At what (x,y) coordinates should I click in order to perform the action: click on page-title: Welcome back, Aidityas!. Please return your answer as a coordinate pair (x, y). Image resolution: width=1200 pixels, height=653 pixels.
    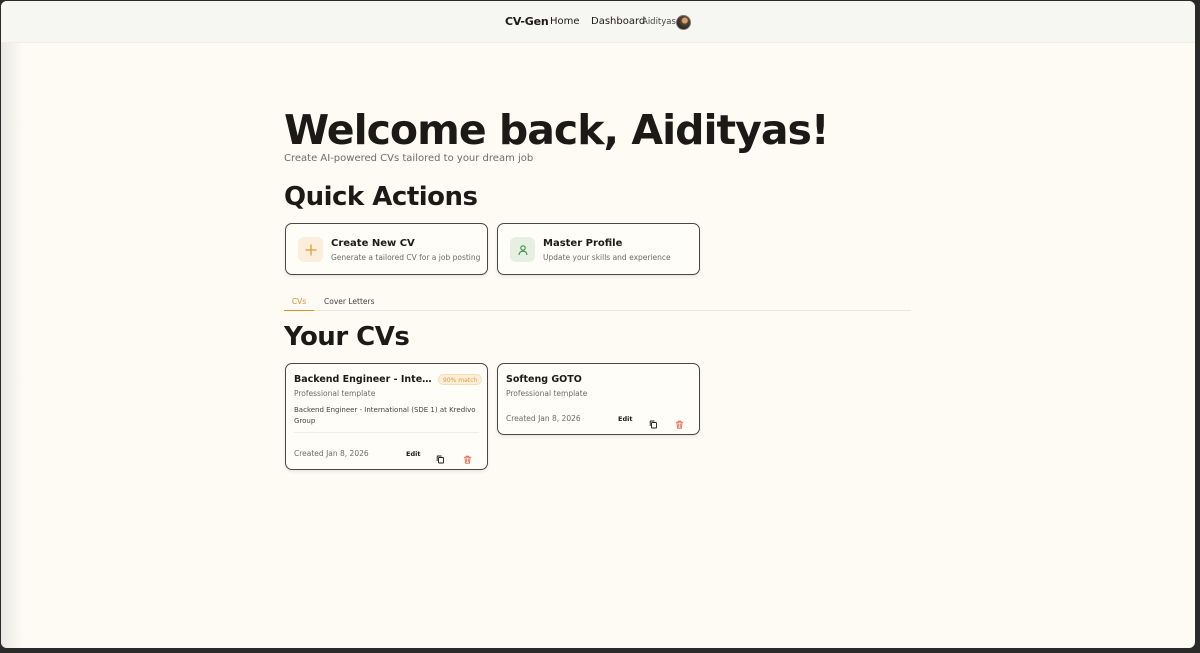
    Looking at the image, I should click on (557, 130).